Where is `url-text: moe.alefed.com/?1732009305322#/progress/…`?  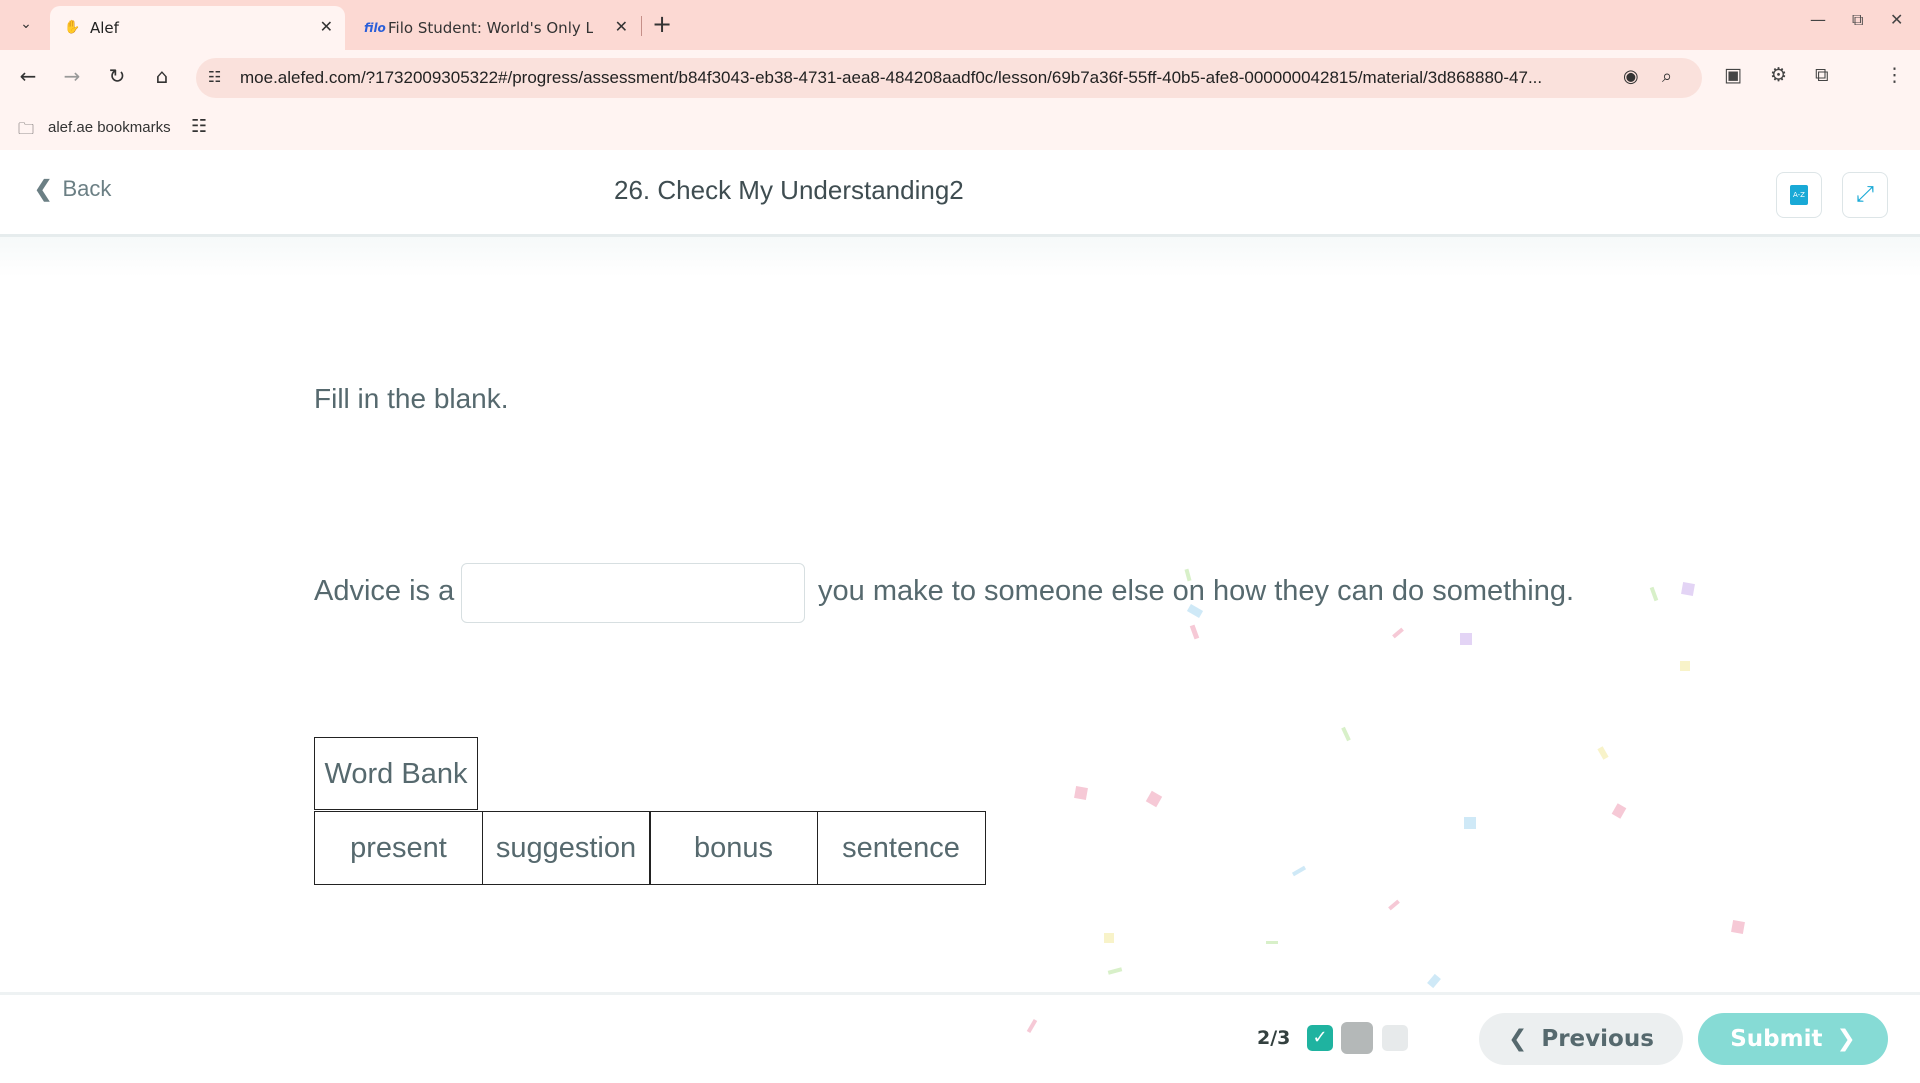 url-text: moe.alefed.com/?1732009305322#/progress/… is located at coordinates (930, 78).